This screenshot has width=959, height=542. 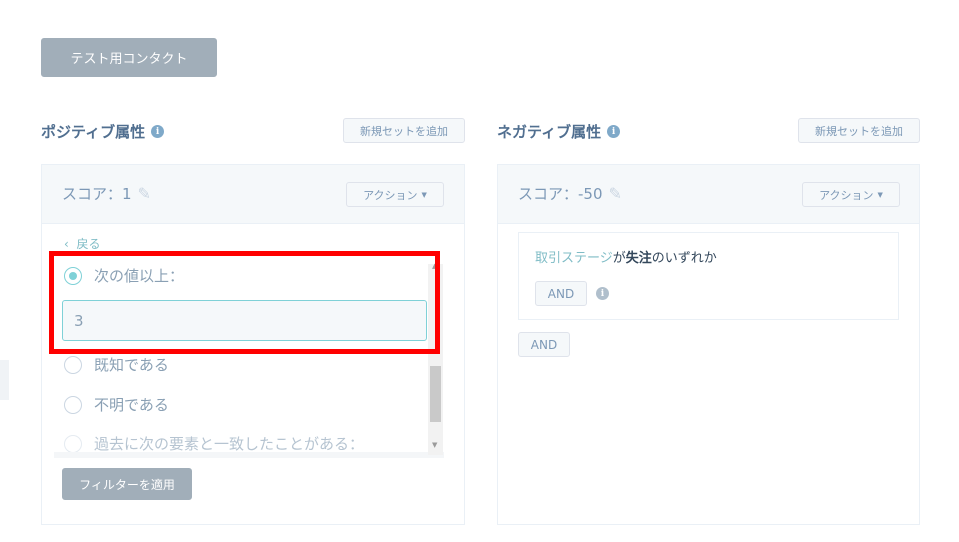 I want to click on chevron-left-icon: ‹, so click(x=66, y=244).